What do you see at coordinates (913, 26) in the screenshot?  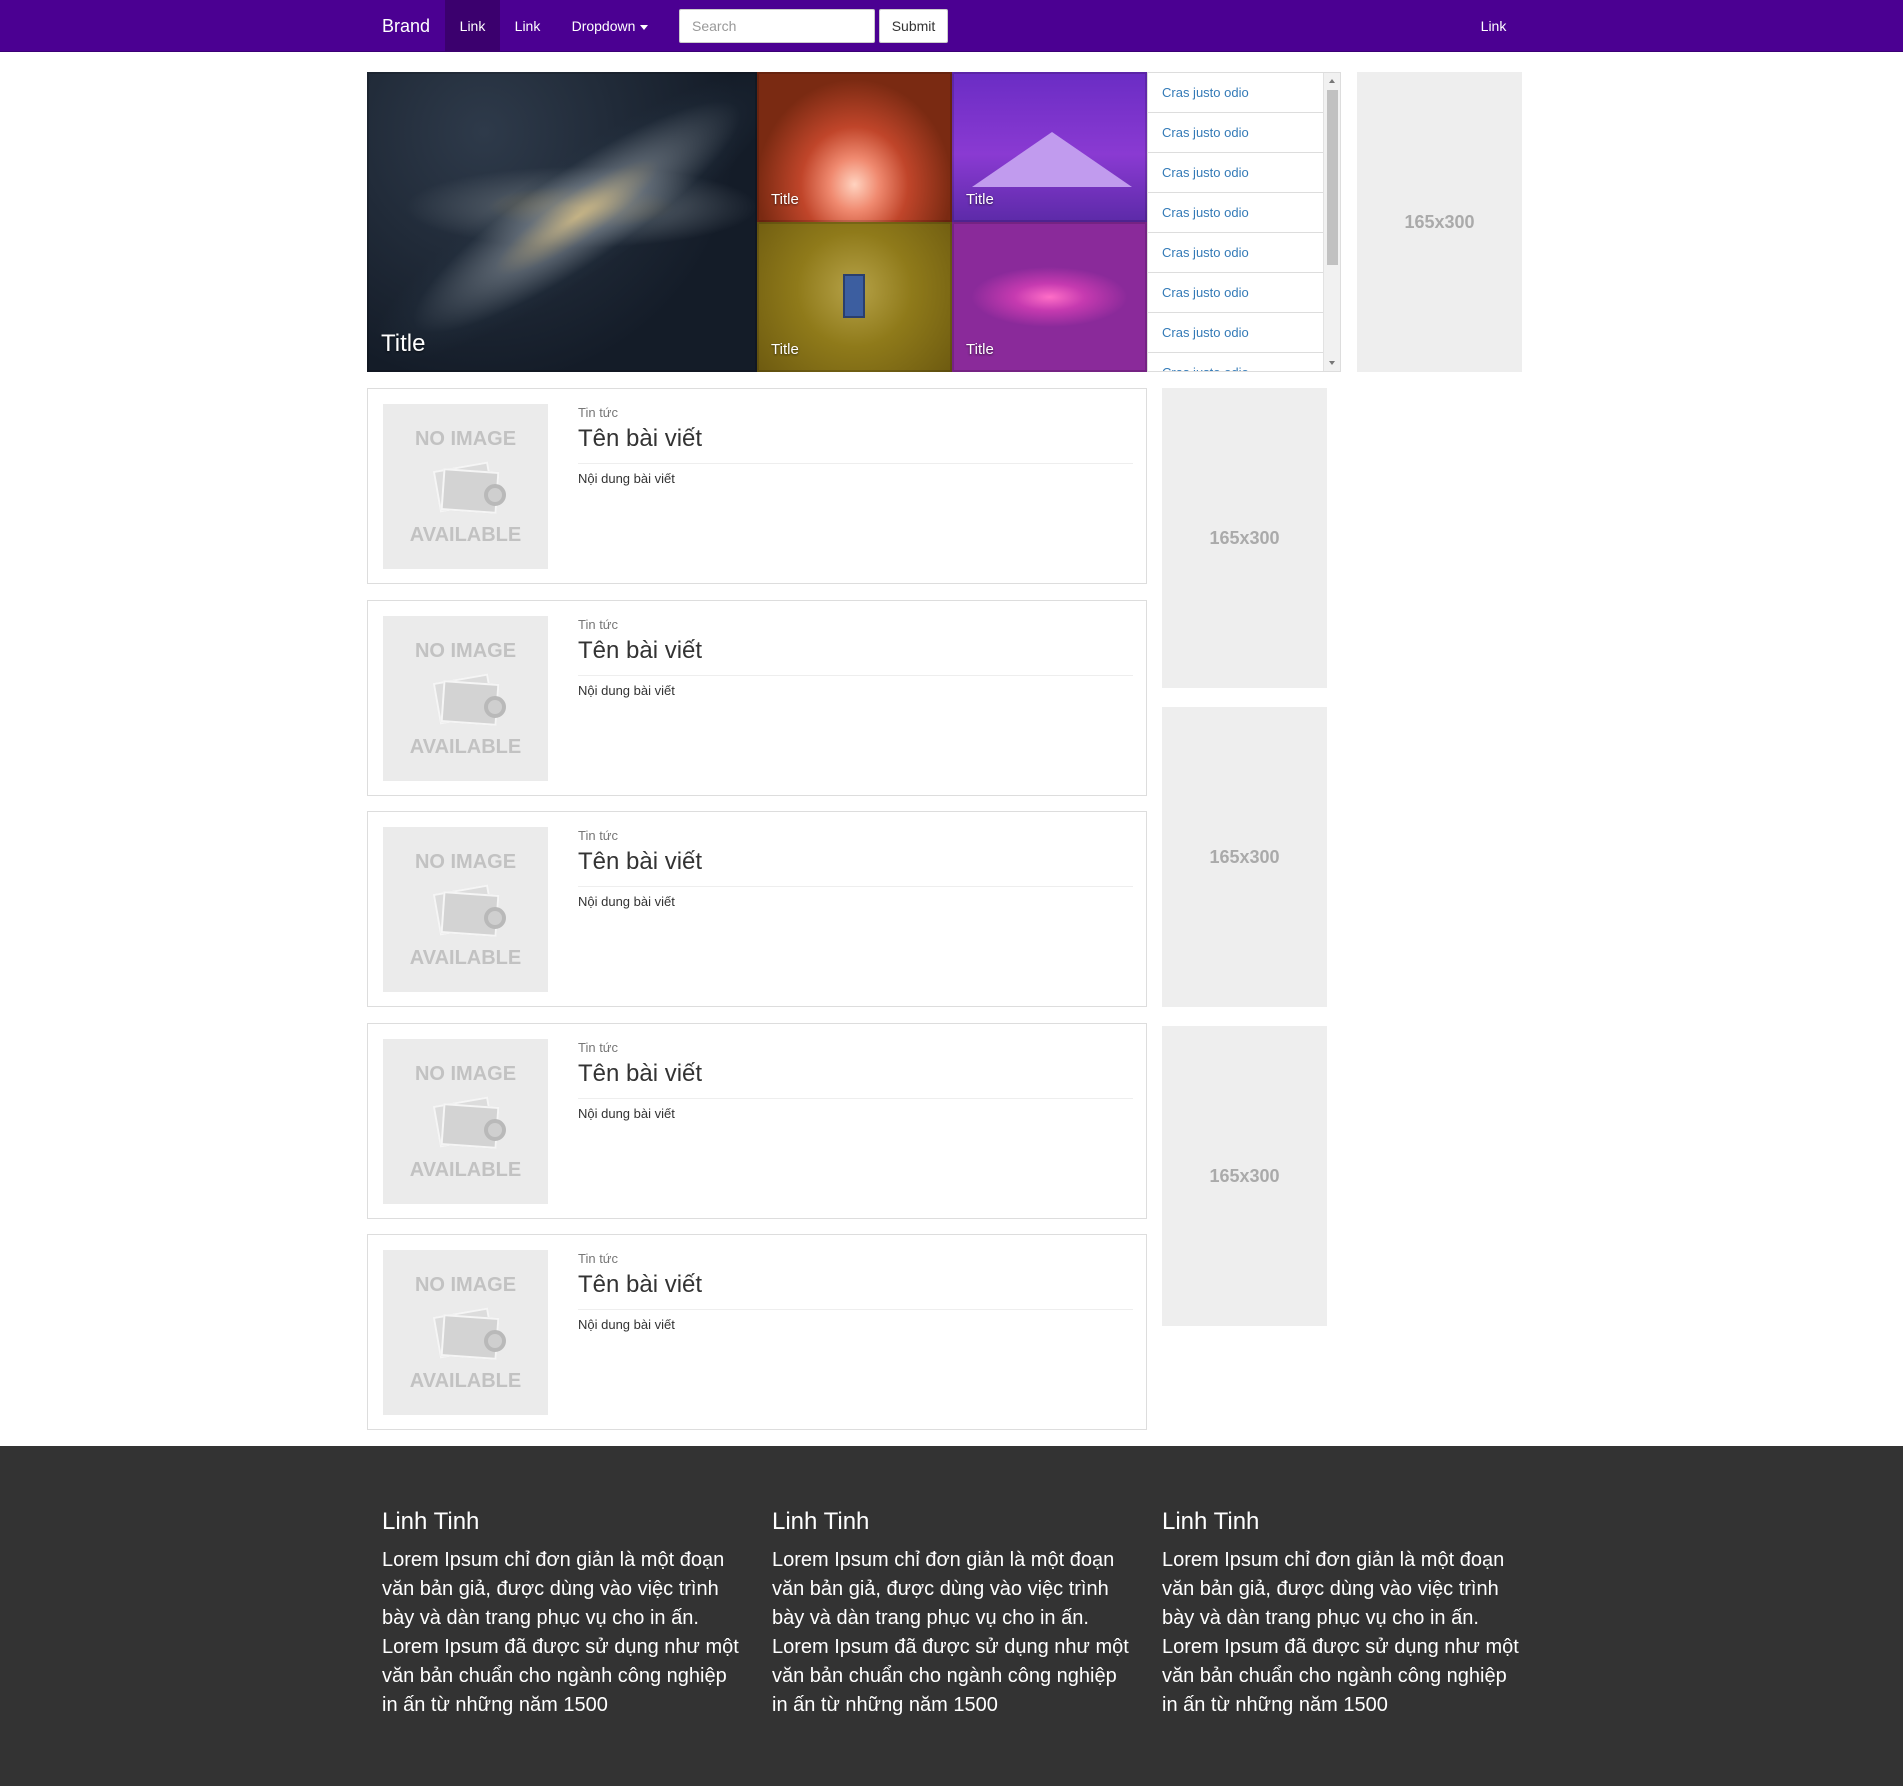 I see `submit-button: Submit` at bounding box center [913, 26].